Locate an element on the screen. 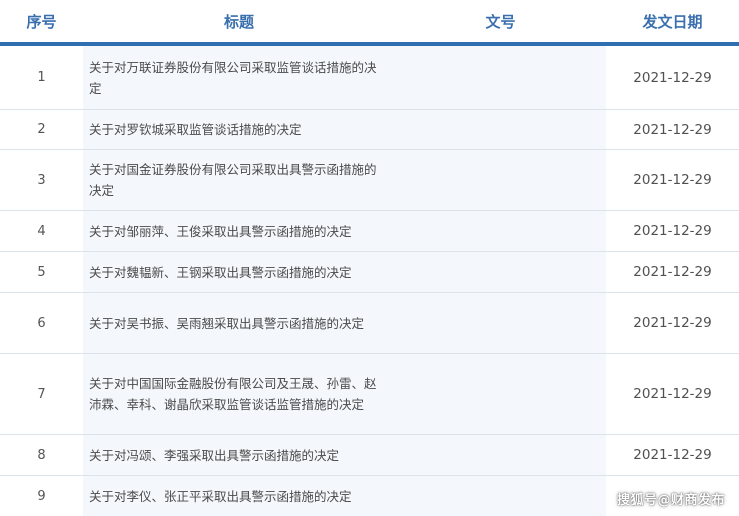 This screenshot has width=739, height=516. row-title-text: 关于对万联证券股份有限公司采取监管谈话措施的决定 is located at coordinates (237, 78).